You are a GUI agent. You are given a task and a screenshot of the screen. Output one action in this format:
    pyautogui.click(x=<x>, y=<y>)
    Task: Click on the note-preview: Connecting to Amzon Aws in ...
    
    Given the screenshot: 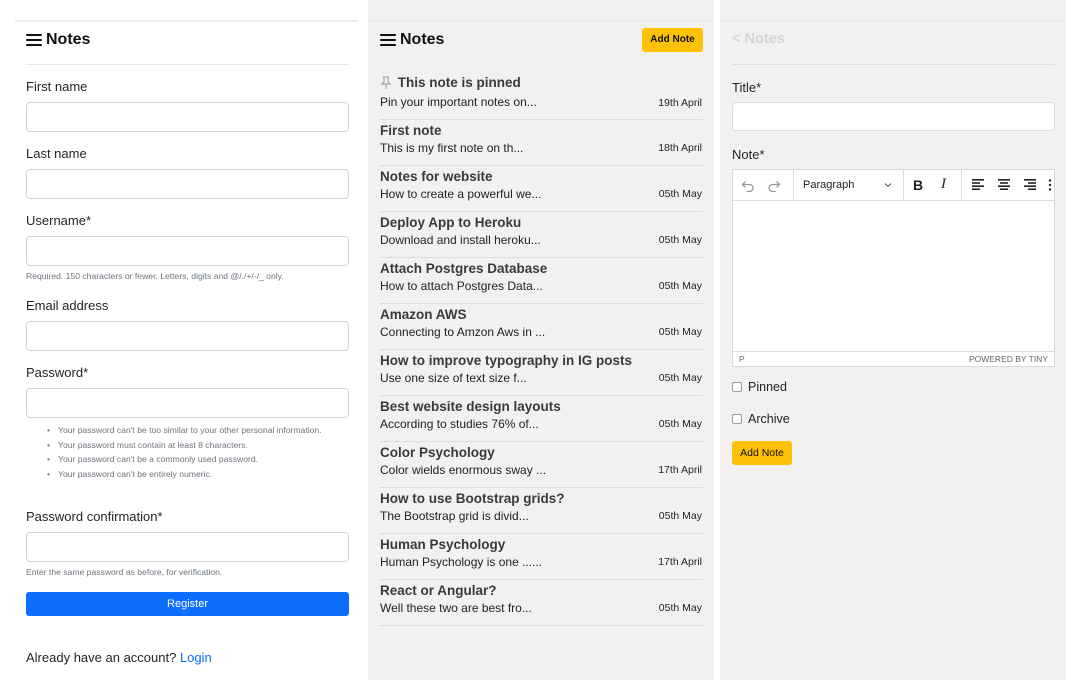 What is the action you would take?
    pyautogui.click(x=463, y=332)
    